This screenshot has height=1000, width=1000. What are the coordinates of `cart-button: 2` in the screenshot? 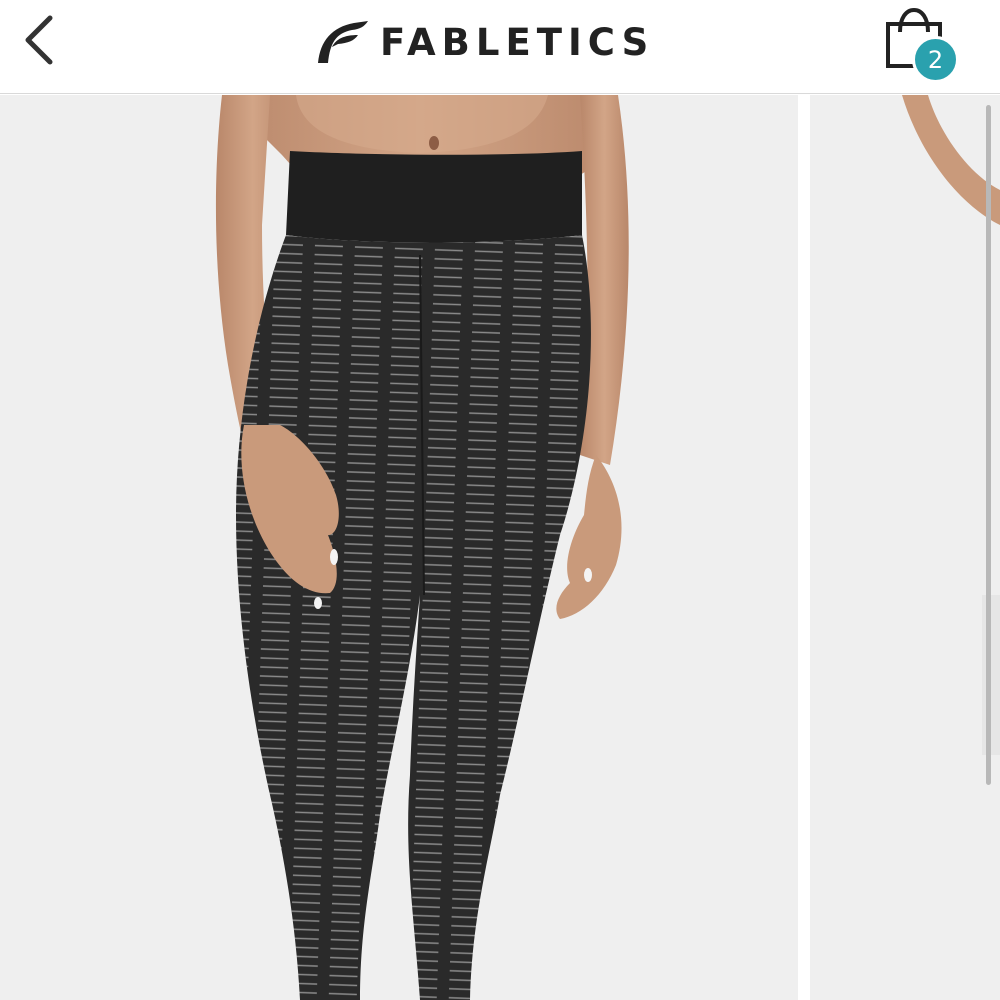 It's located at (923, 46).